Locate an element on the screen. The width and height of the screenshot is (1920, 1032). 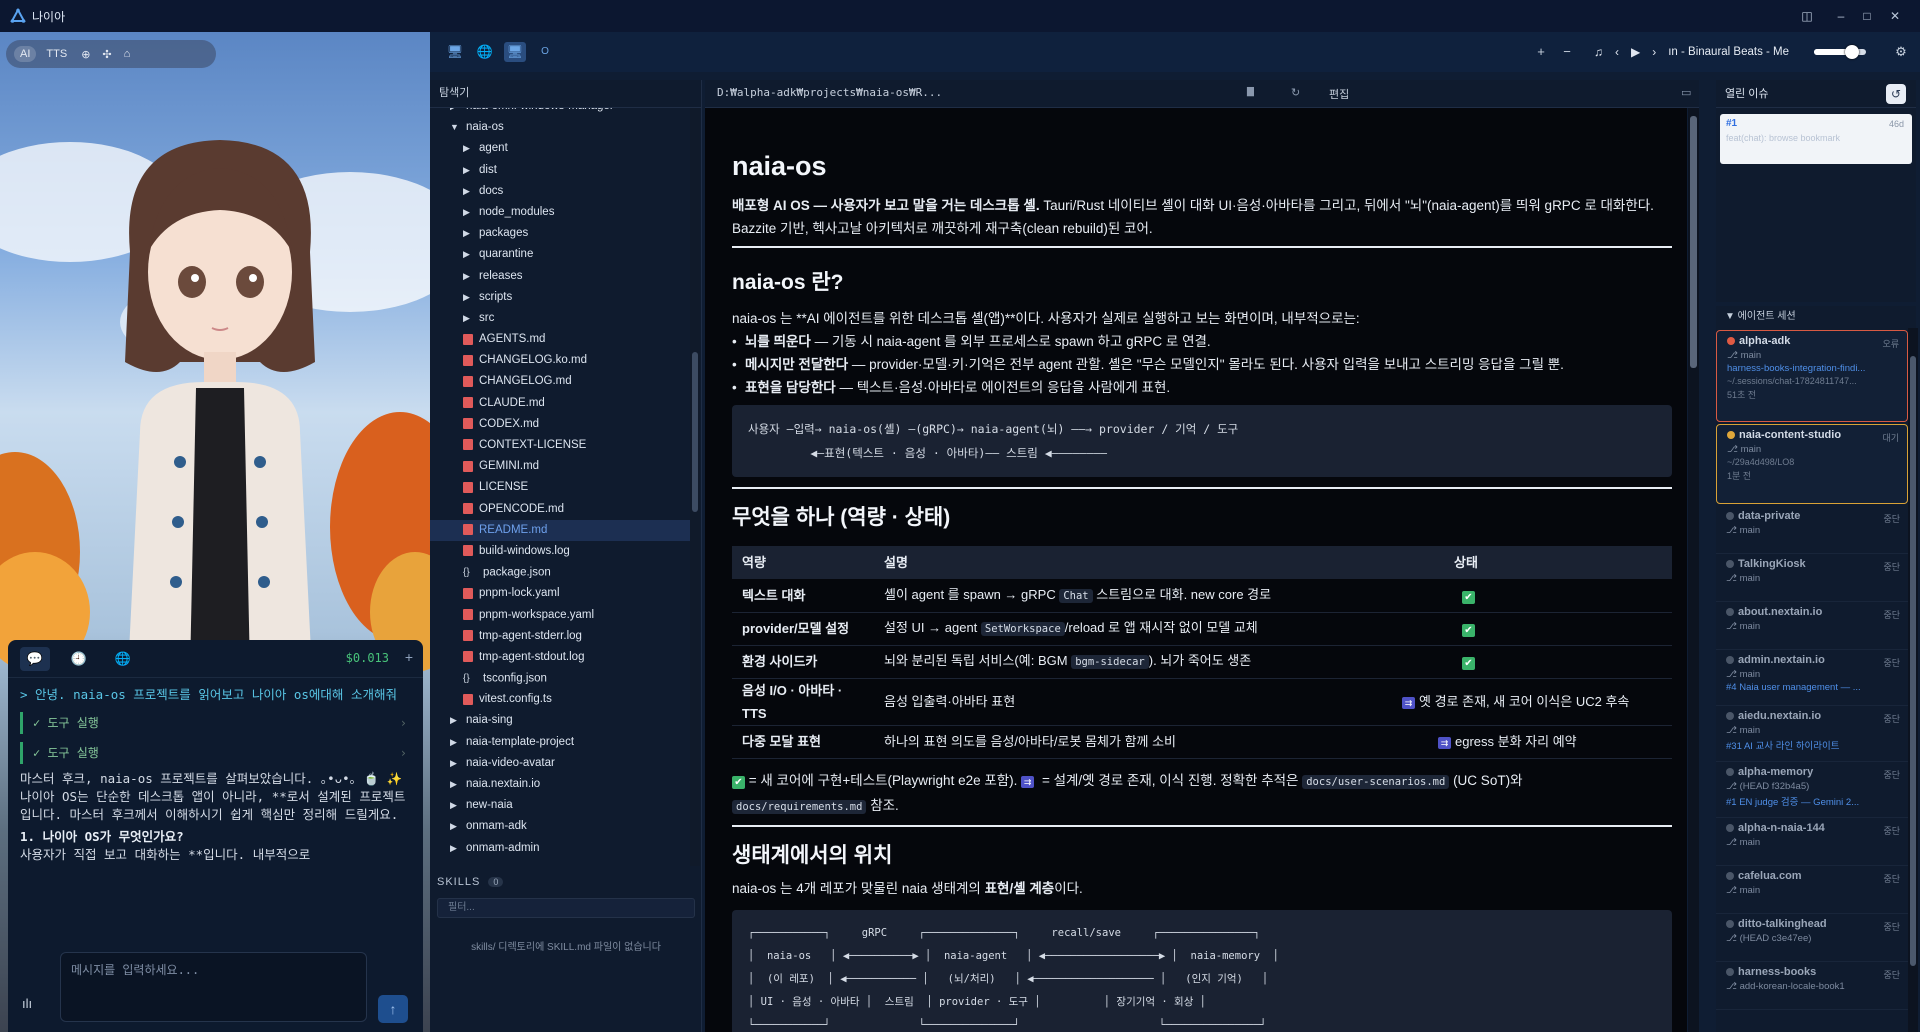
session-card: ditto-talkinghead 중단 ⎇ (HEAD c3e47ee) is located at coordinates (1812, 938).